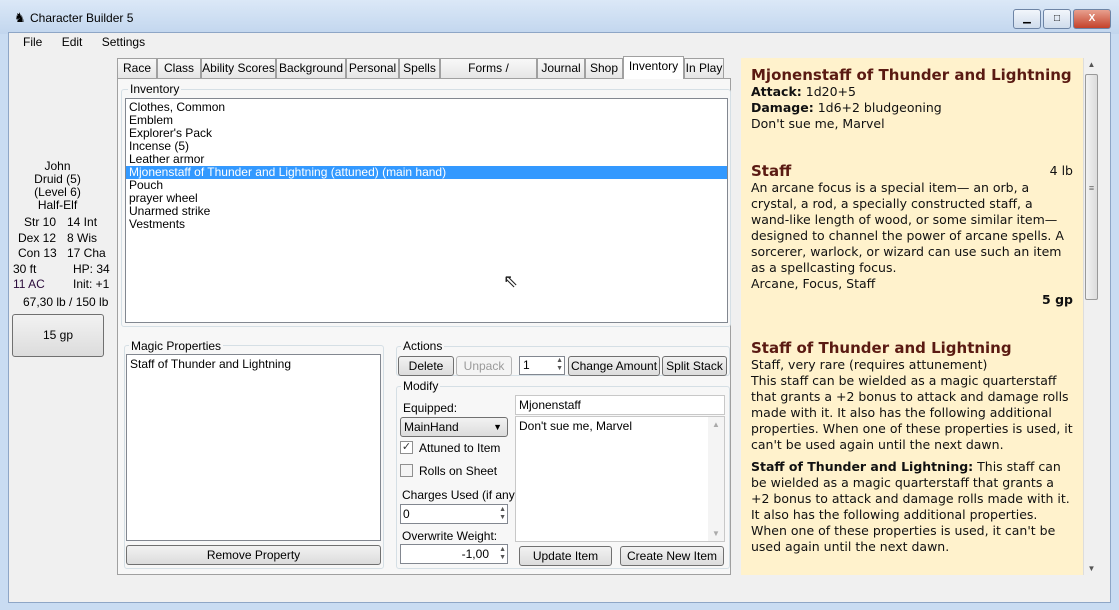 Image resolution: width=1119 pixels, height=610 pixels. Describe the element at coordinates (1027, 19) in the screenshot. I see `minimize-button: ▁` at that location.